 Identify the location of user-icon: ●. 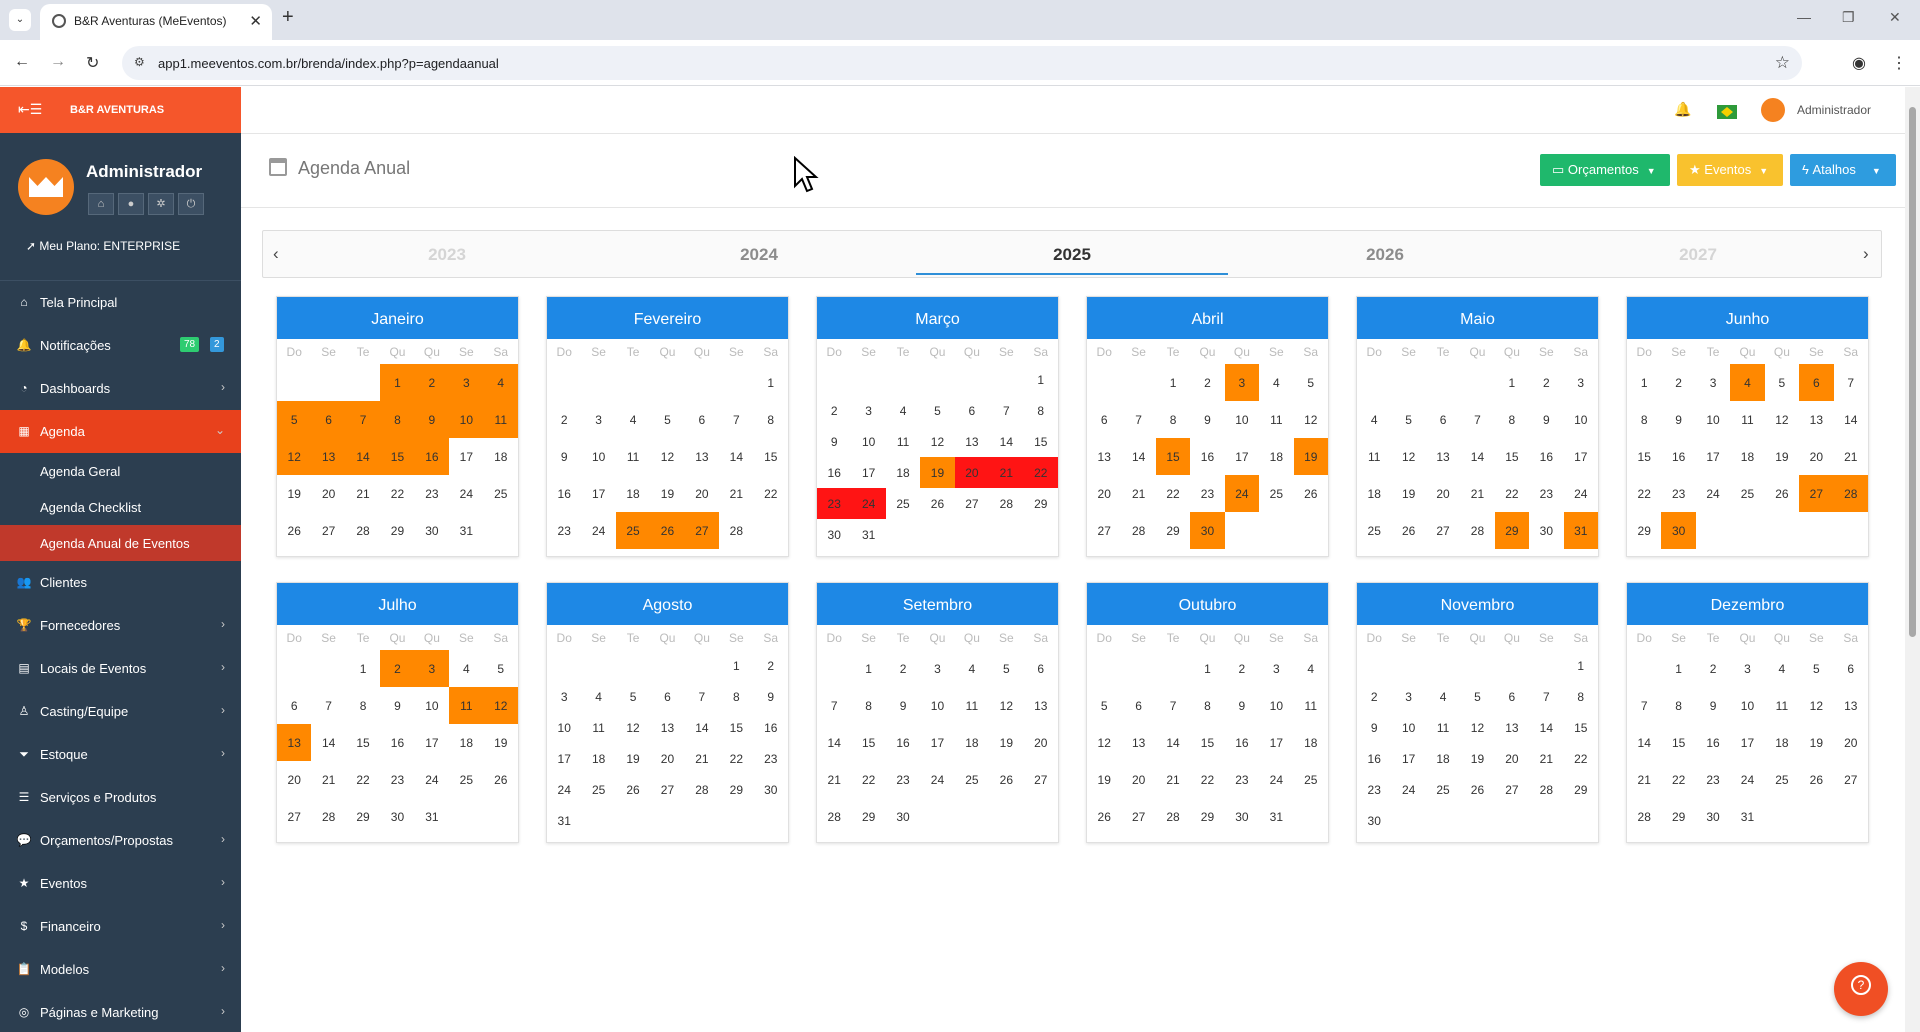
(131, 204).